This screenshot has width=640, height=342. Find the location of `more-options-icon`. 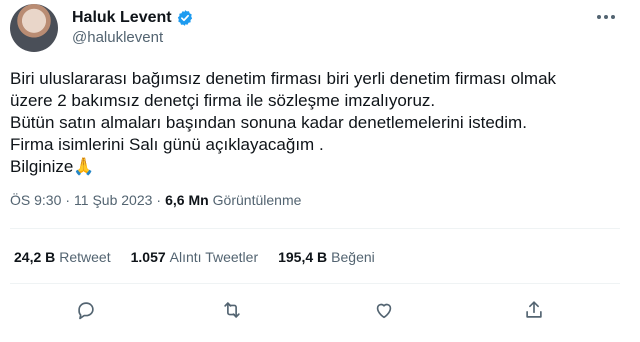

more-options-icon is located at coordinates (606, 17).